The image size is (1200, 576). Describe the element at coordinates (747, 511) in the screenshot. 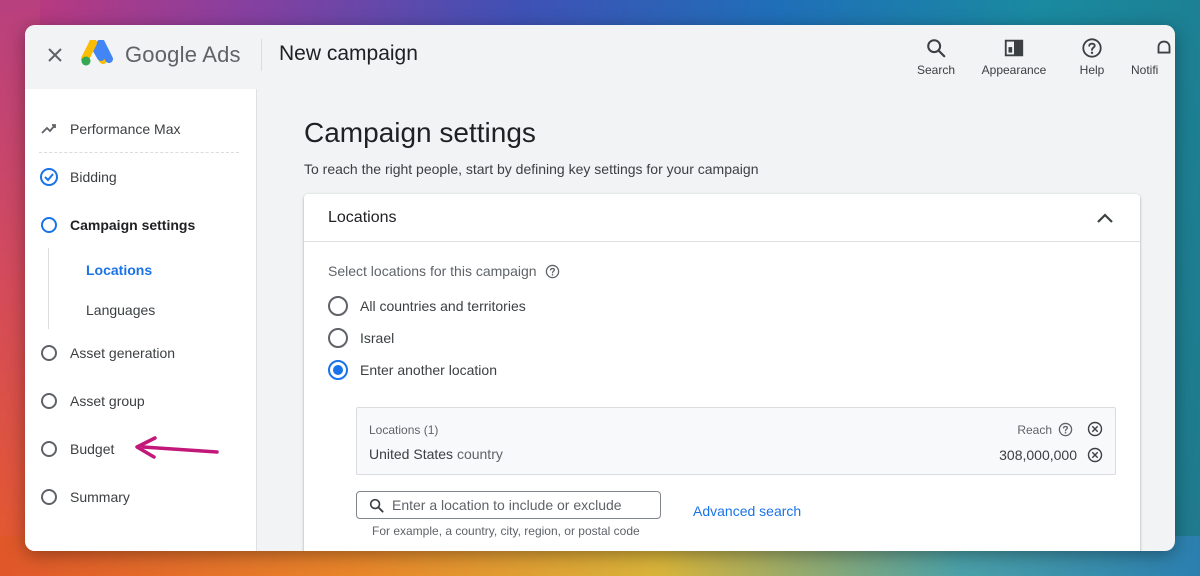

I see `advanced-search-link: Advanced search` at that location.